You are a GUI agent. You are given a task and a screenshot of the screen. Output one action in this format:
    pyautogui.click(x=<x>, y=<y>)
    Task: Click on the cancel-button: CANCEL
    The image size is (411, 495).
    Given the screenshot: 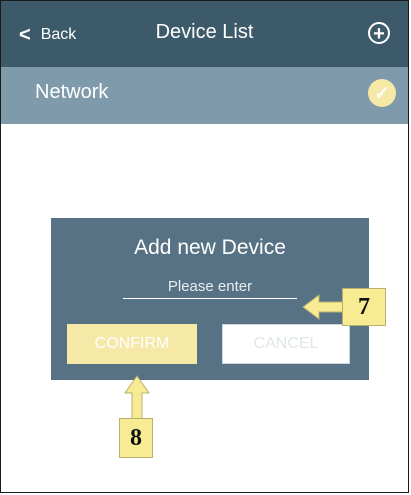 What is the action you would take?
    pyautogui.click(x=286, y=344)
    